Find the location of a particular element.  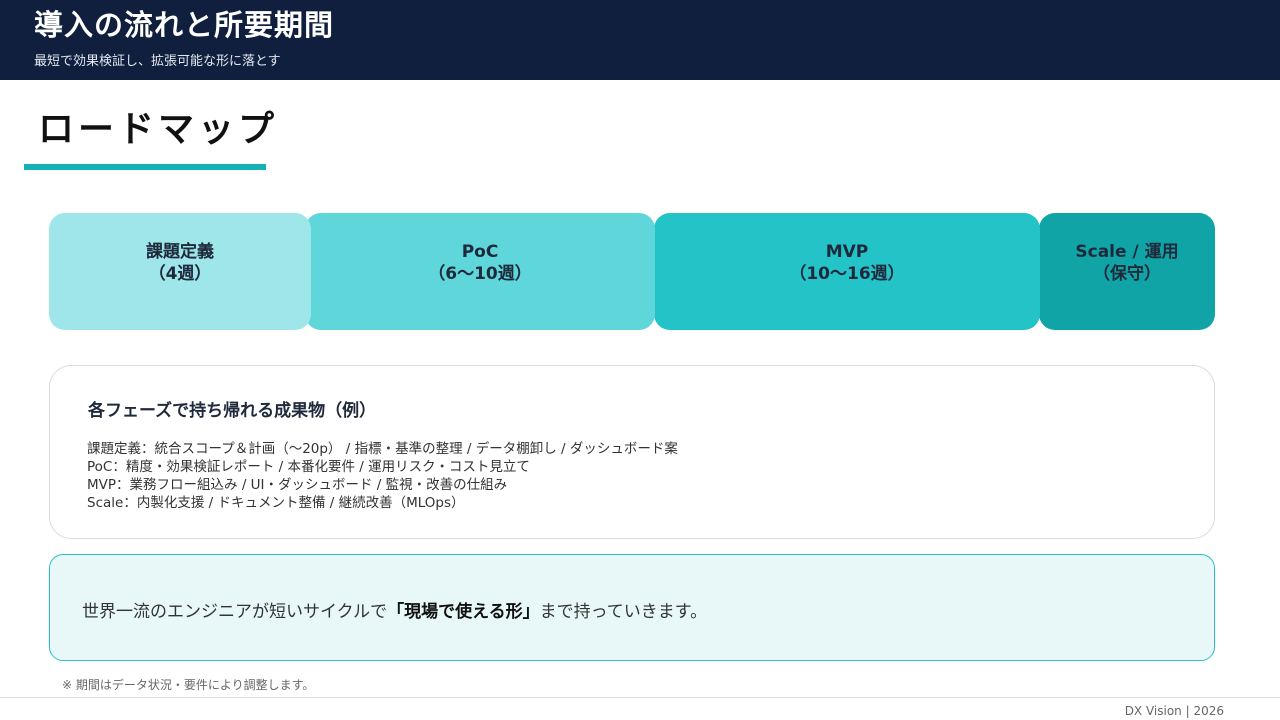

list-item: MVP：業務フロー組込み / UI・ダッシュボード / 監視・改善の仕組み is located at coordinates (297, 485).